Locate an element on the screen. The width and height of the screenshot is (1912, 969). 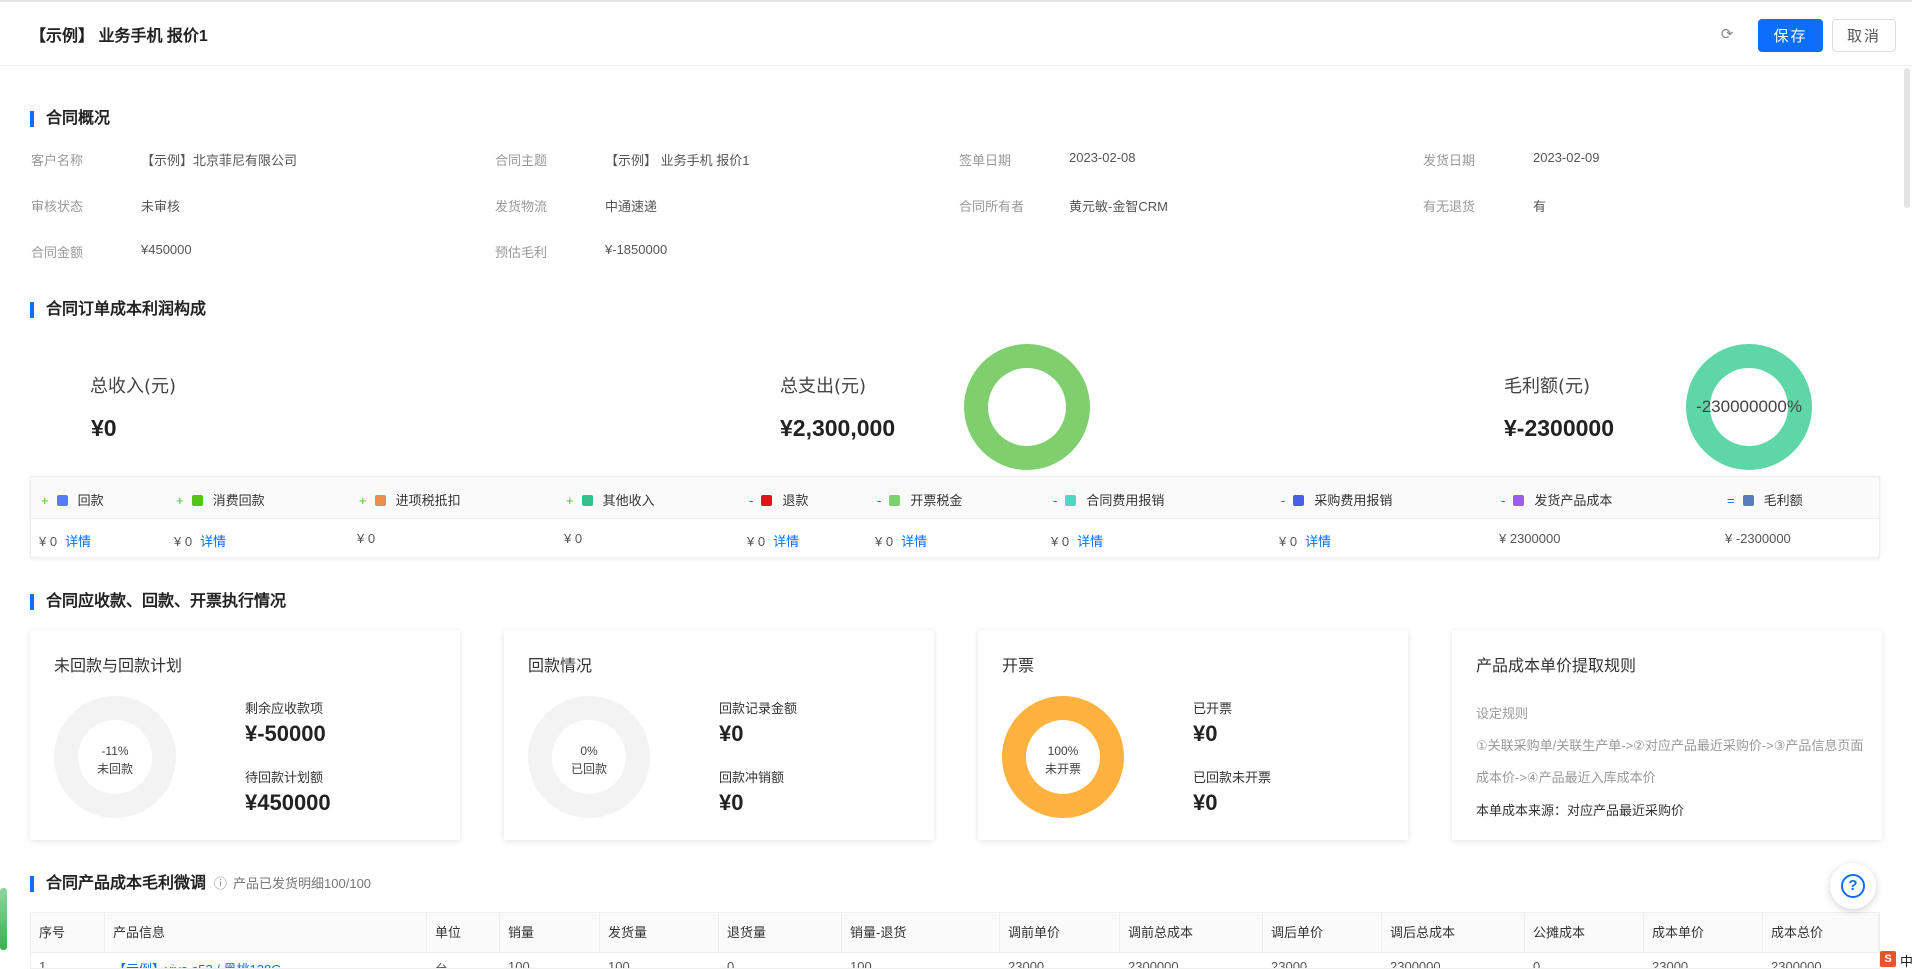
field-value-owner: 黄元敏-金智CRM is located at coordinates (1118, 206).